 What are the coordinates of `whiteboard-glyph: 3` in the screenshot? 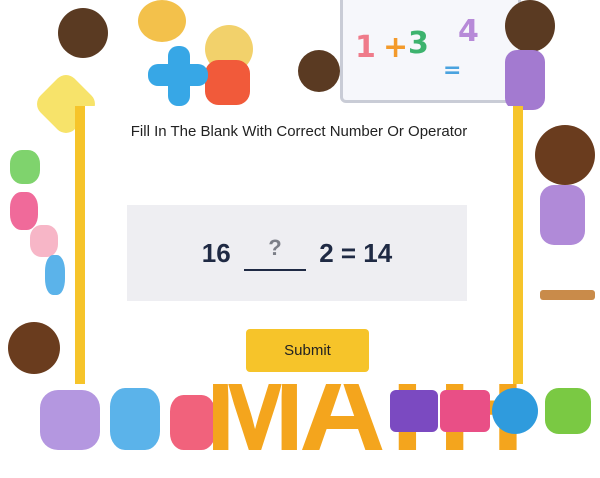 It's located at (418, 43).